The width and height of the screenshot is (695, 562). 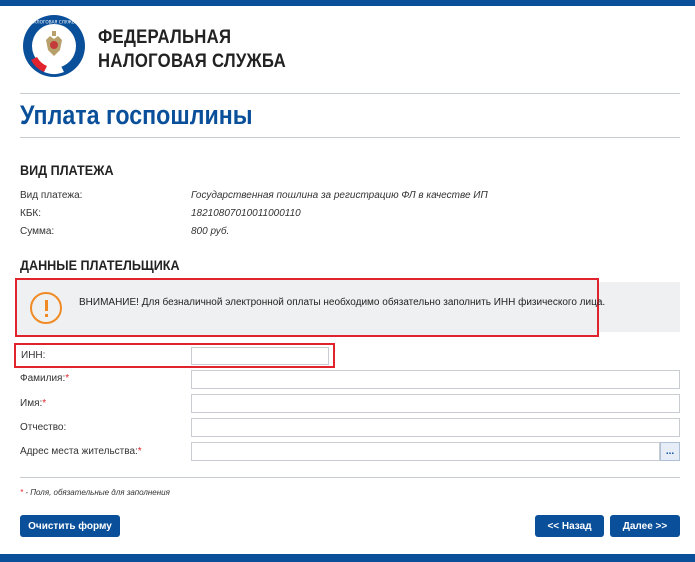 What do you see at coordinates (136, 115) in the screenshot?
I see `page-title: Уплата госпошлины` at bounding box center [136, 115].